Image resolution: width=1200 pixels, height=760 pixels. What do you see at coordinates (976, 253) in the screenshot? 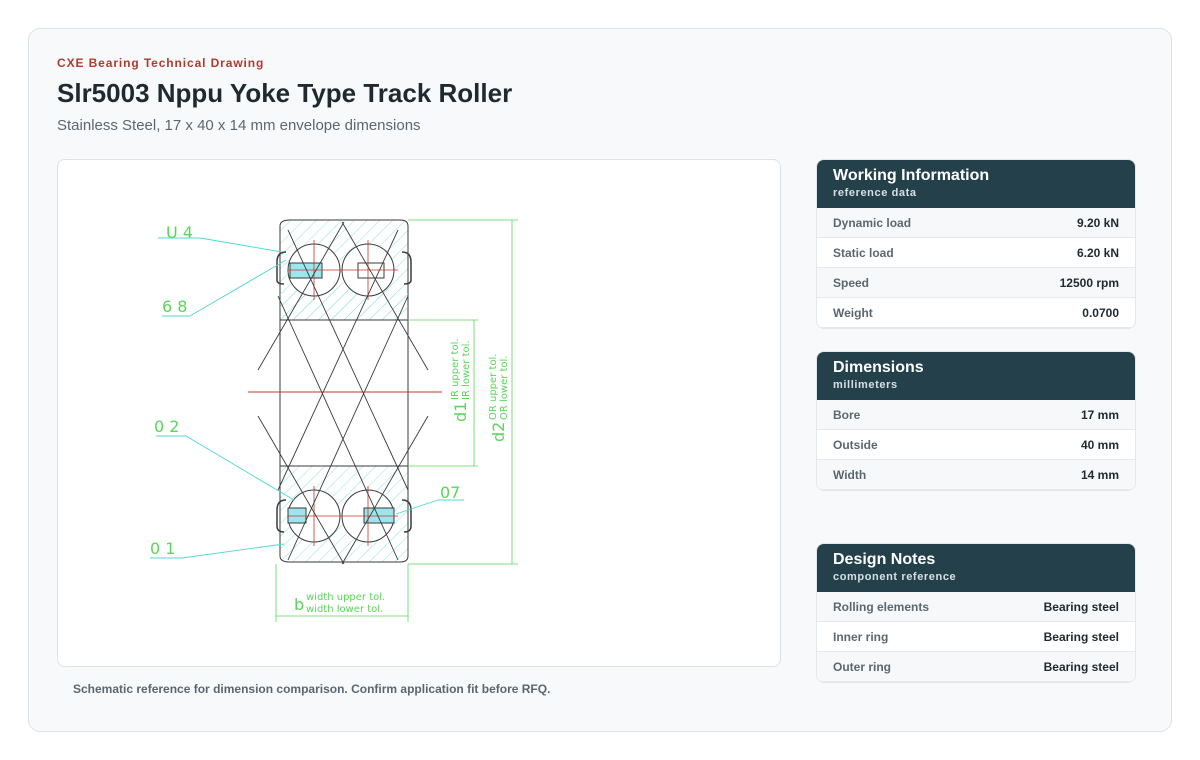
I see `spec-row-static-load: Static load 6.20 kN` at bounding box center [976, 253].